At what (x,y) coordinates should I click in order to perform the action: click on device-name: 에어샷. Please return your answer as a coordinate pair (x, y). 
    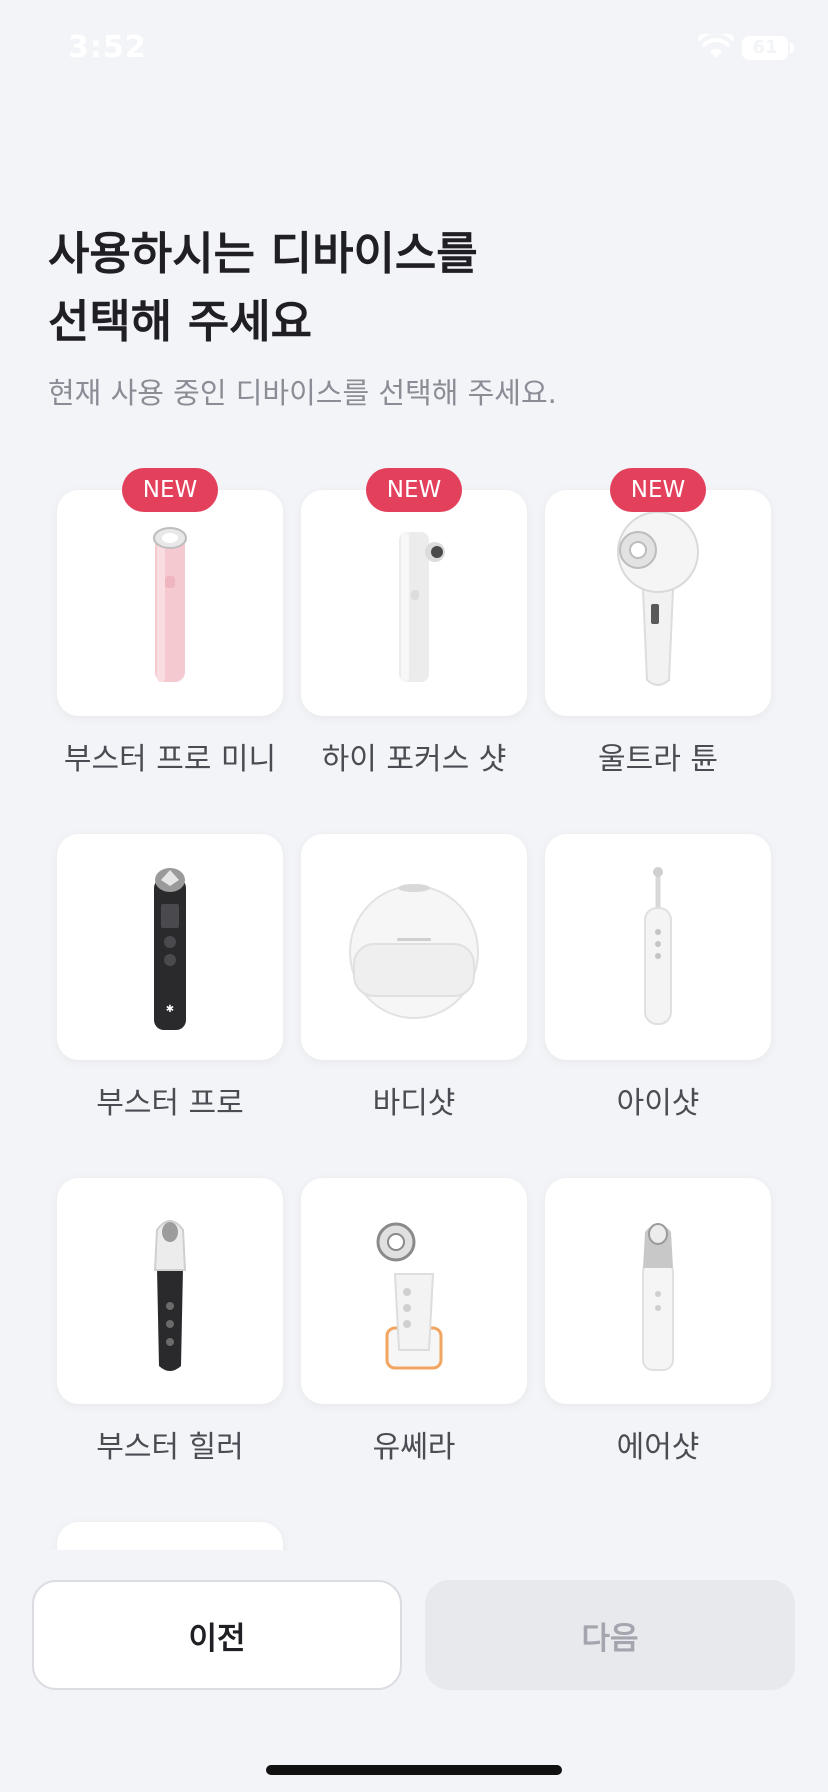
    Looking at the image, I should click on (658, 1447).